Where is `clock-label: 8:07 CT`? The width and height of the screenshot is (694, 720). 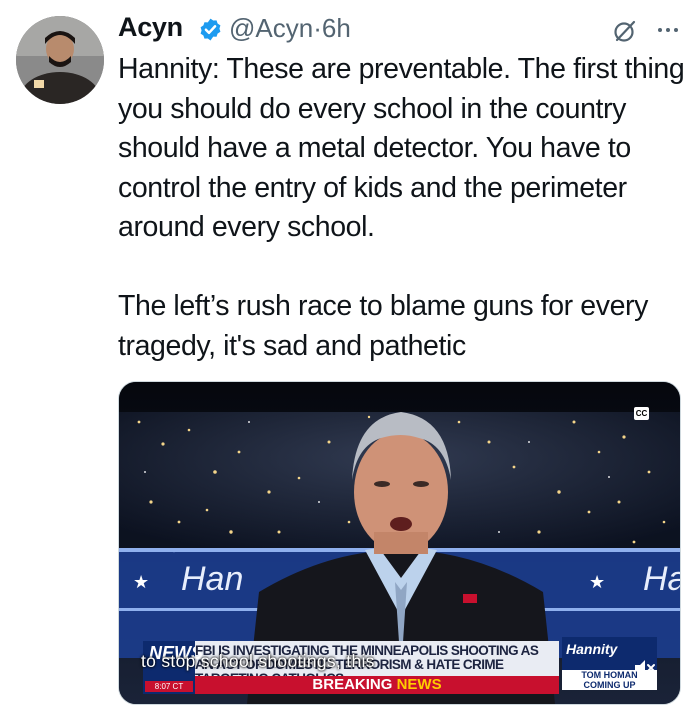 clock-label: 8:07 CT is located at coordinates (169, 686).